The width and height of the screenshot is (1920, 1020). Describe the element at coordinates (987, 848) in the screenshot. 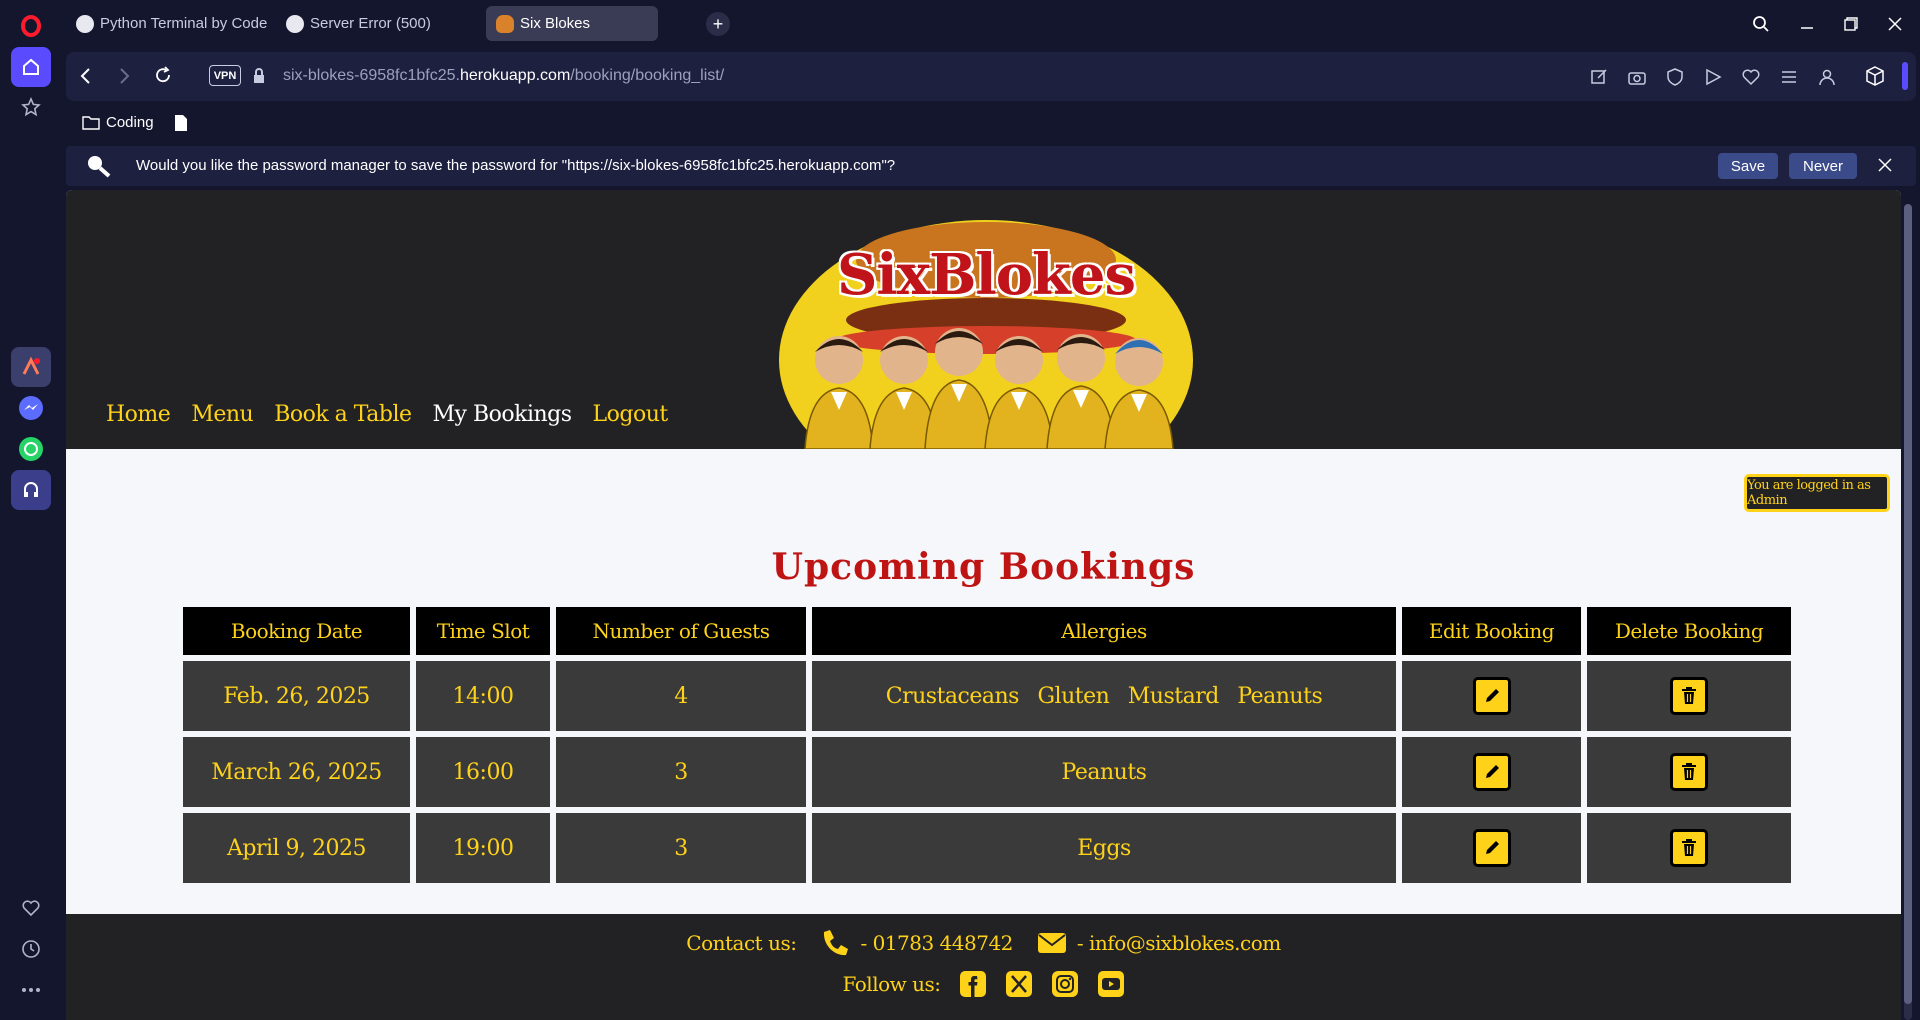

I see `table-row: April 9, 2025 19:00 3 Eggs` at that location.